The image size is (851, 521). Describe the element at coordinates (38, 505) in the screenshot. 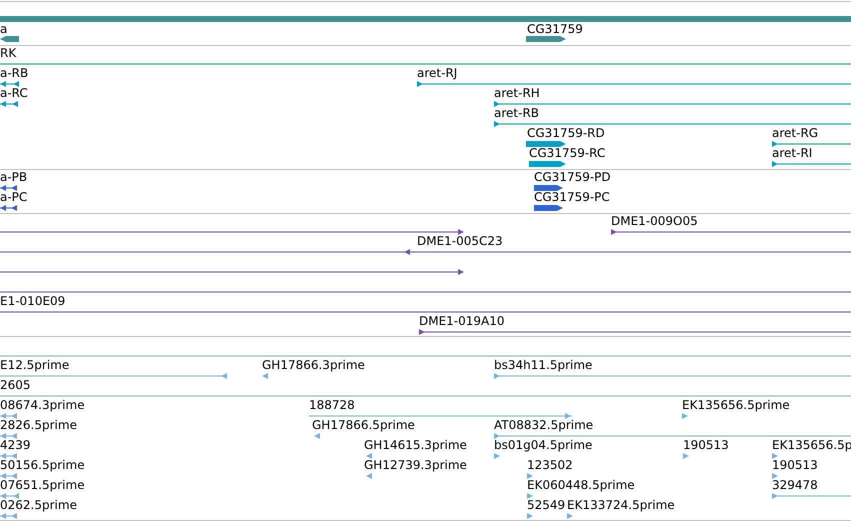

I see `feature-label: 0262.5prime` at that location.